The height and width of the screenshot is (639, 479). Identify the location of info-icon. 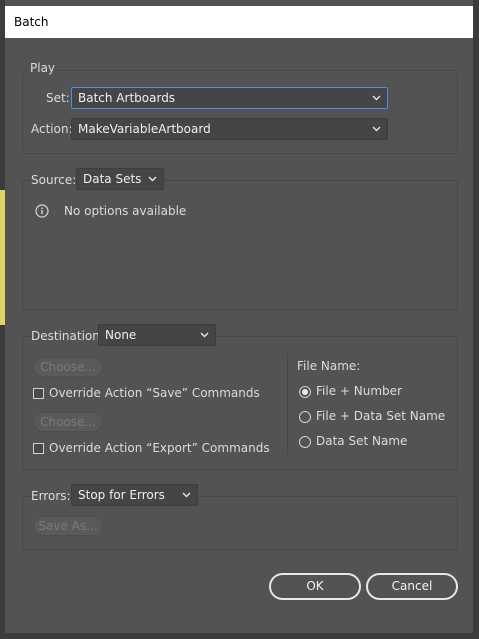
(42, 211).